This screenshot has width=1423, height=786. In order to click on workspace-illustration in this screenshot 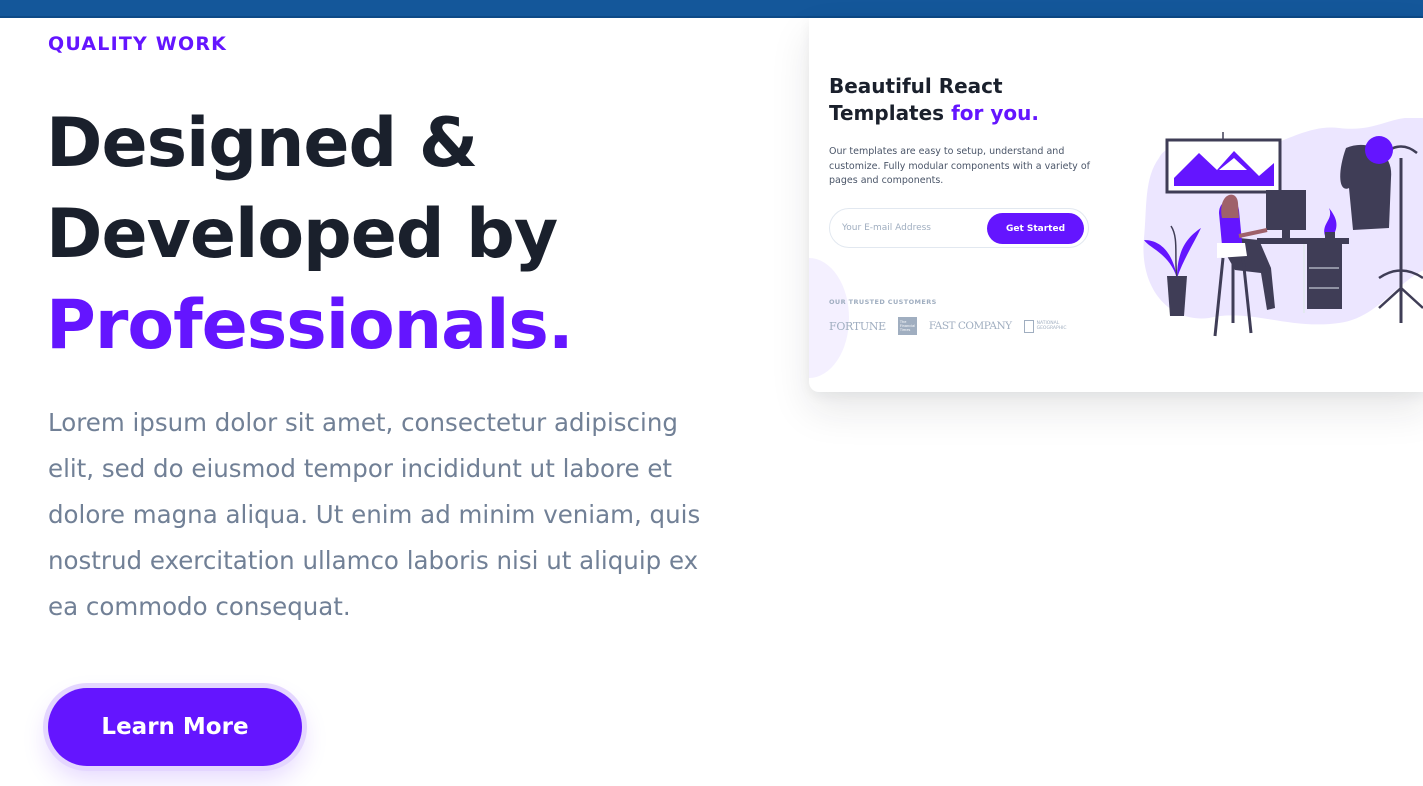, I will do `click(1283, 227)`.